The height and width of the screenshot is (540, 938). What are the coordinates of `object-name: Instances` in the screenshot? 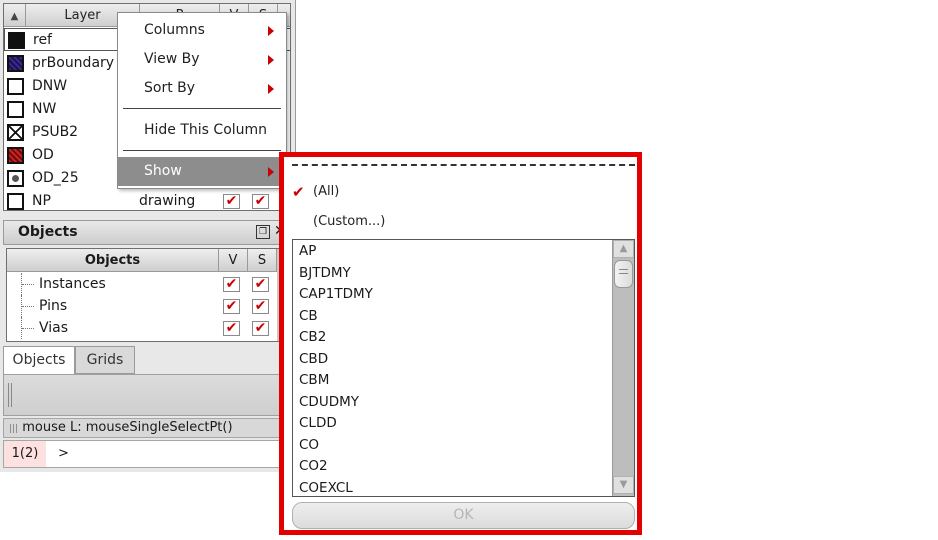 It's located at (72, 284).